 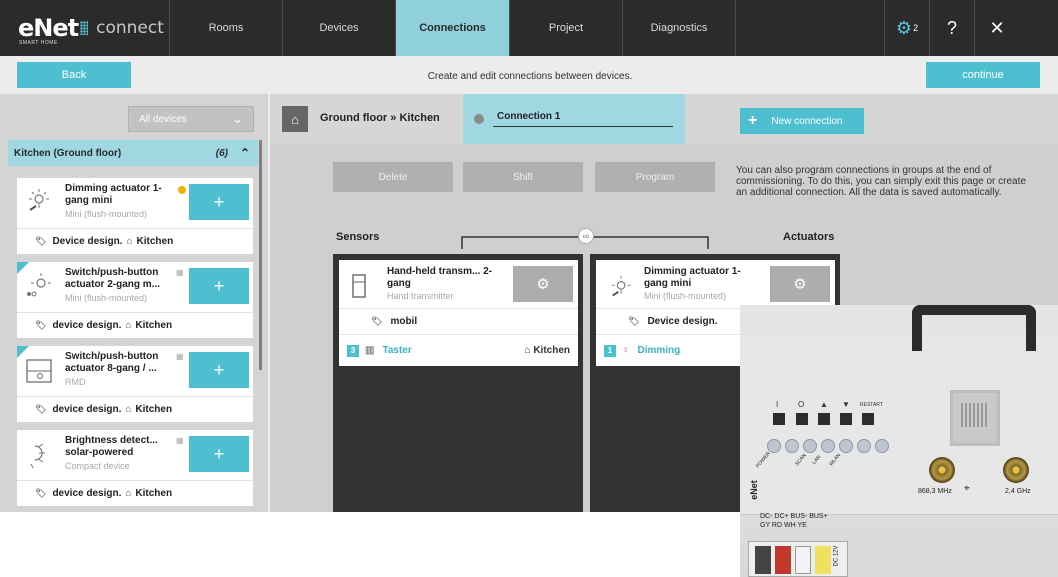 What do you see at coordinates (397, 350) in the screenshot?
I see `sensor-channel: Taster` at bounding box center [397, 350].